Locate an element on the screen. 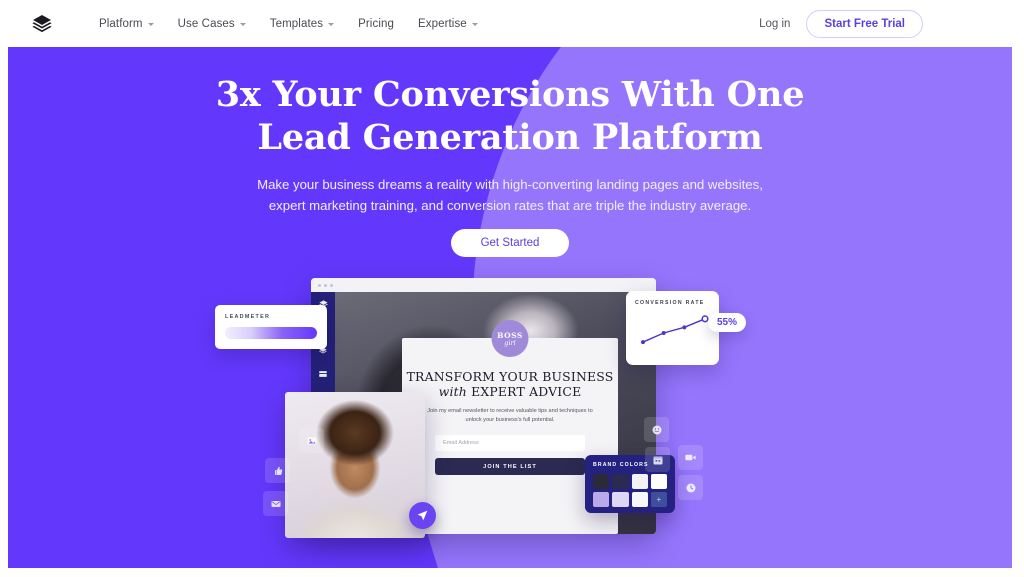 The width and height of the screenshot is (1024, 577). cursor-send-icon is located at coordinates (422, 515).